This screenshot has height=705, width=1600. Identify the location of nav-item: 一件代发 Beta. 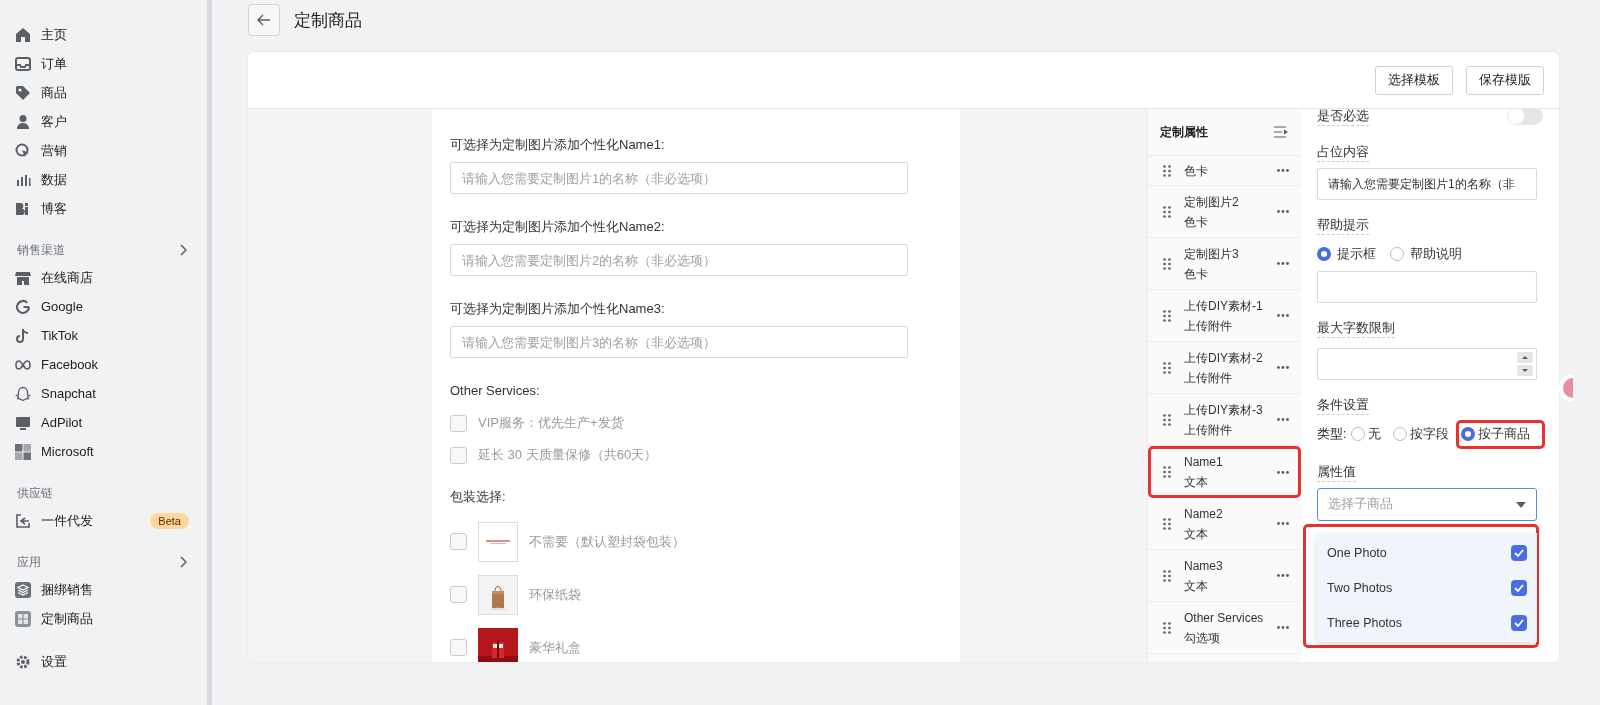
(102, 520).